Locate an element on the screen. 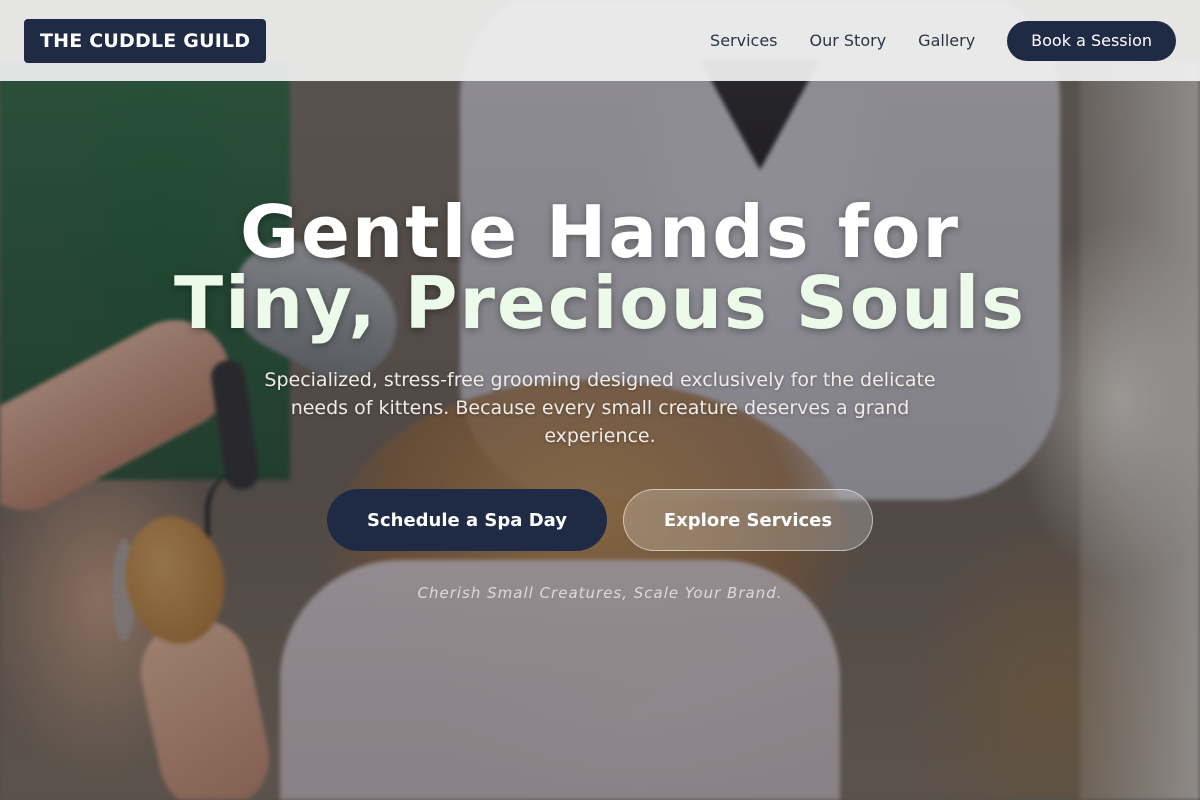 The image size is (1200, 800). headline-line-2: Tiny, Precious Souls is located at coordinates (600, 303).